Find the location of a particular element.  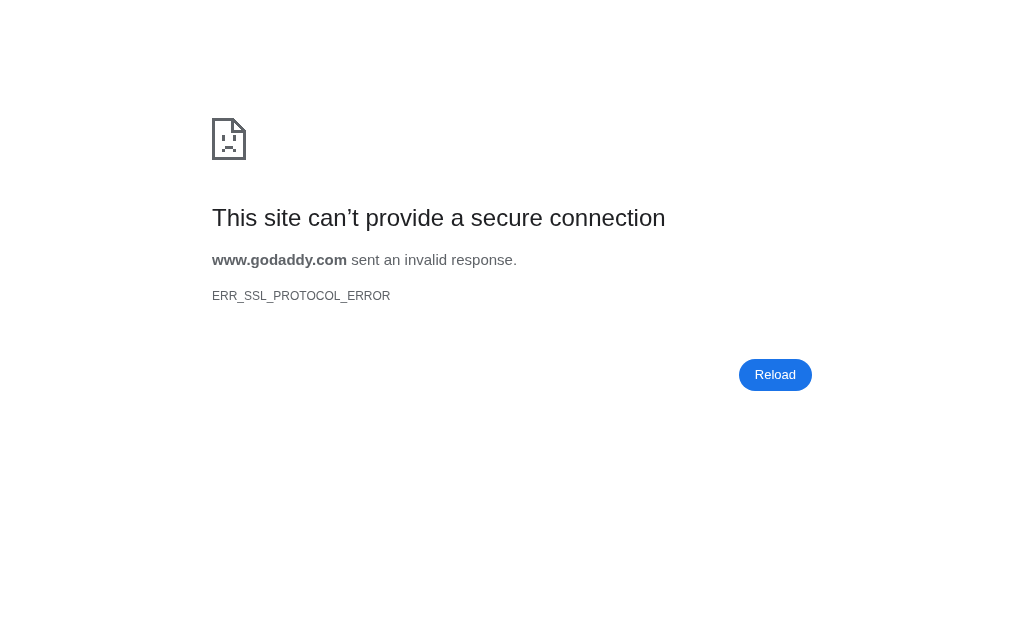

error-code: ERR_SSL_PROTOCOL_ERROR is located at coordinates (301, 296).